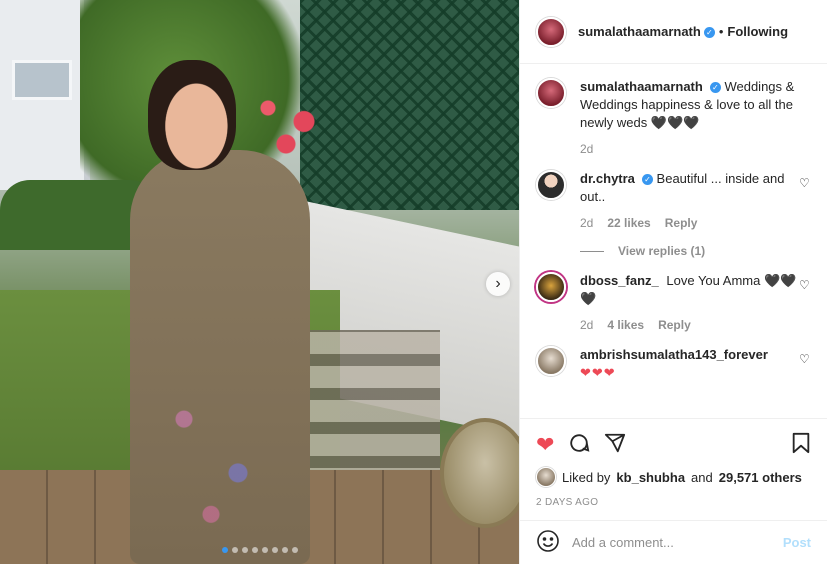 The image size is (827, 564). I want to click on liked-by-user: kb_shubha, so click(650, 477).